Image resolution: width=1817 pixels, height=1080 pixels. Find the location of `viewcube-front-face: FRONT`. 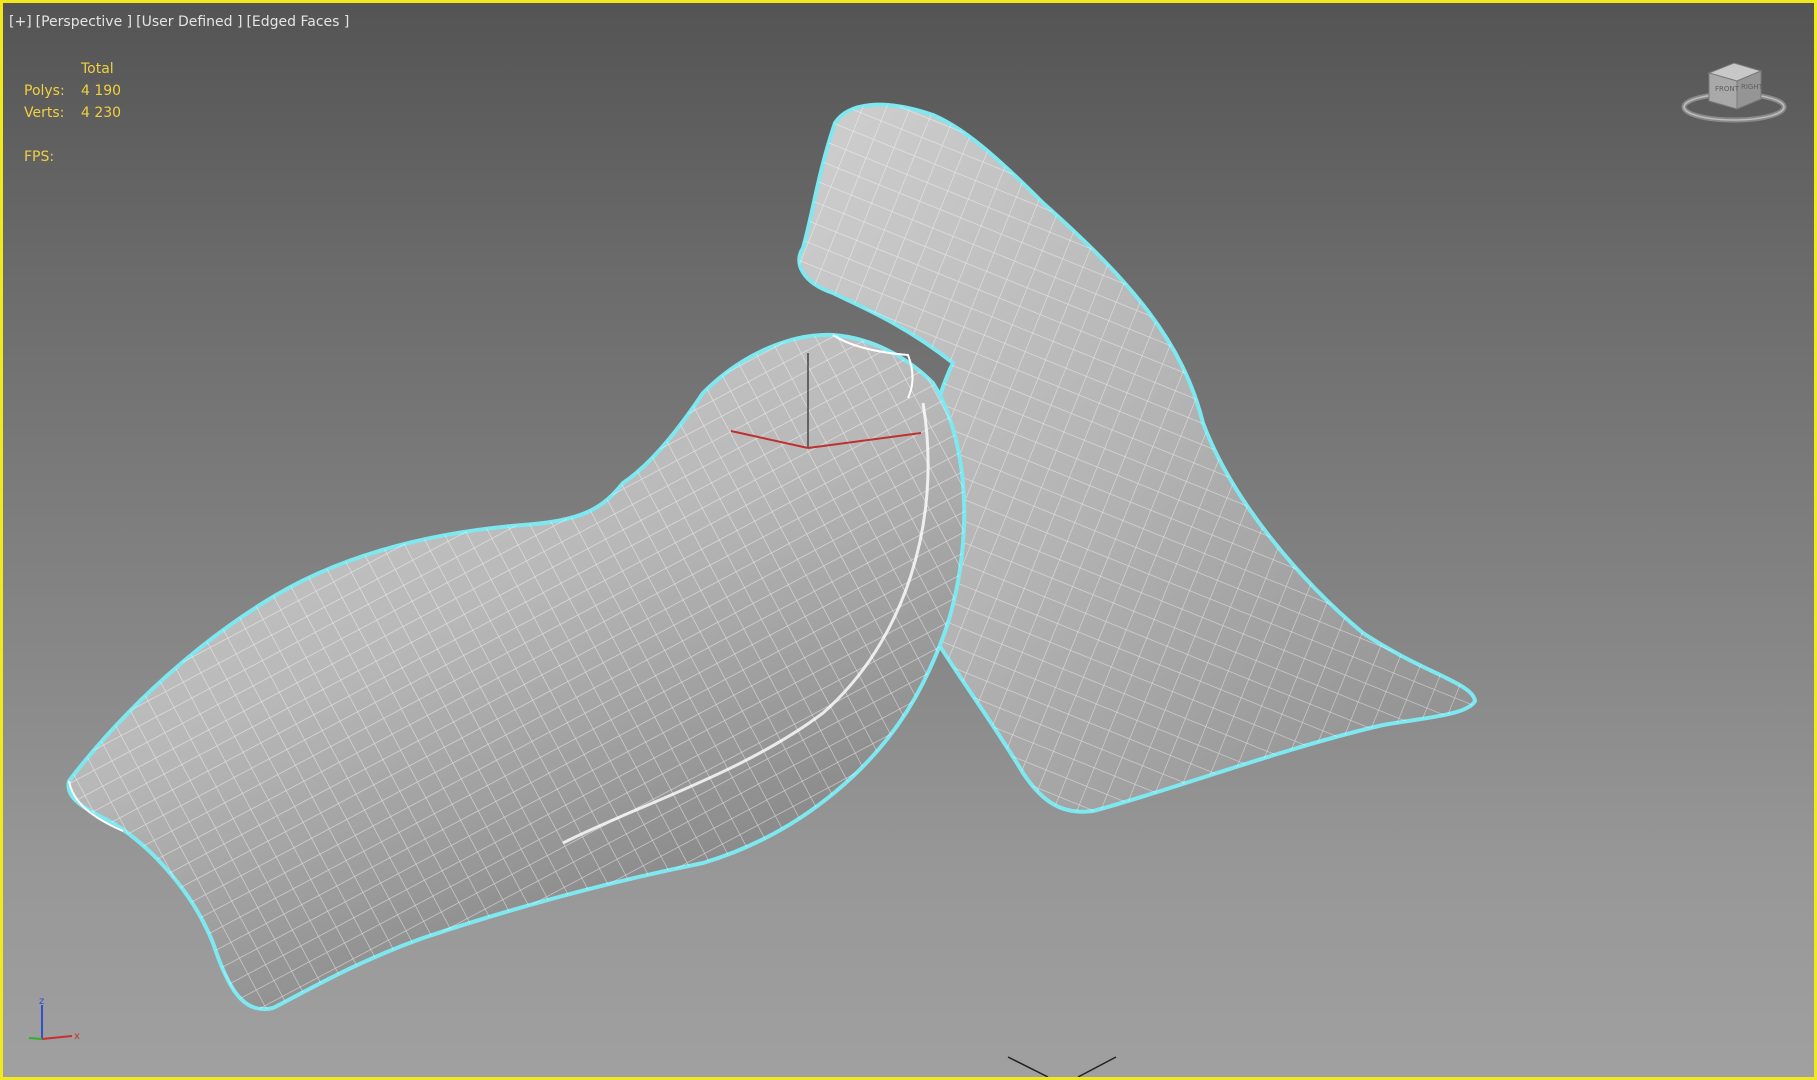

viewcube-front-face: FRONT is located at coordinates (1727, 89).